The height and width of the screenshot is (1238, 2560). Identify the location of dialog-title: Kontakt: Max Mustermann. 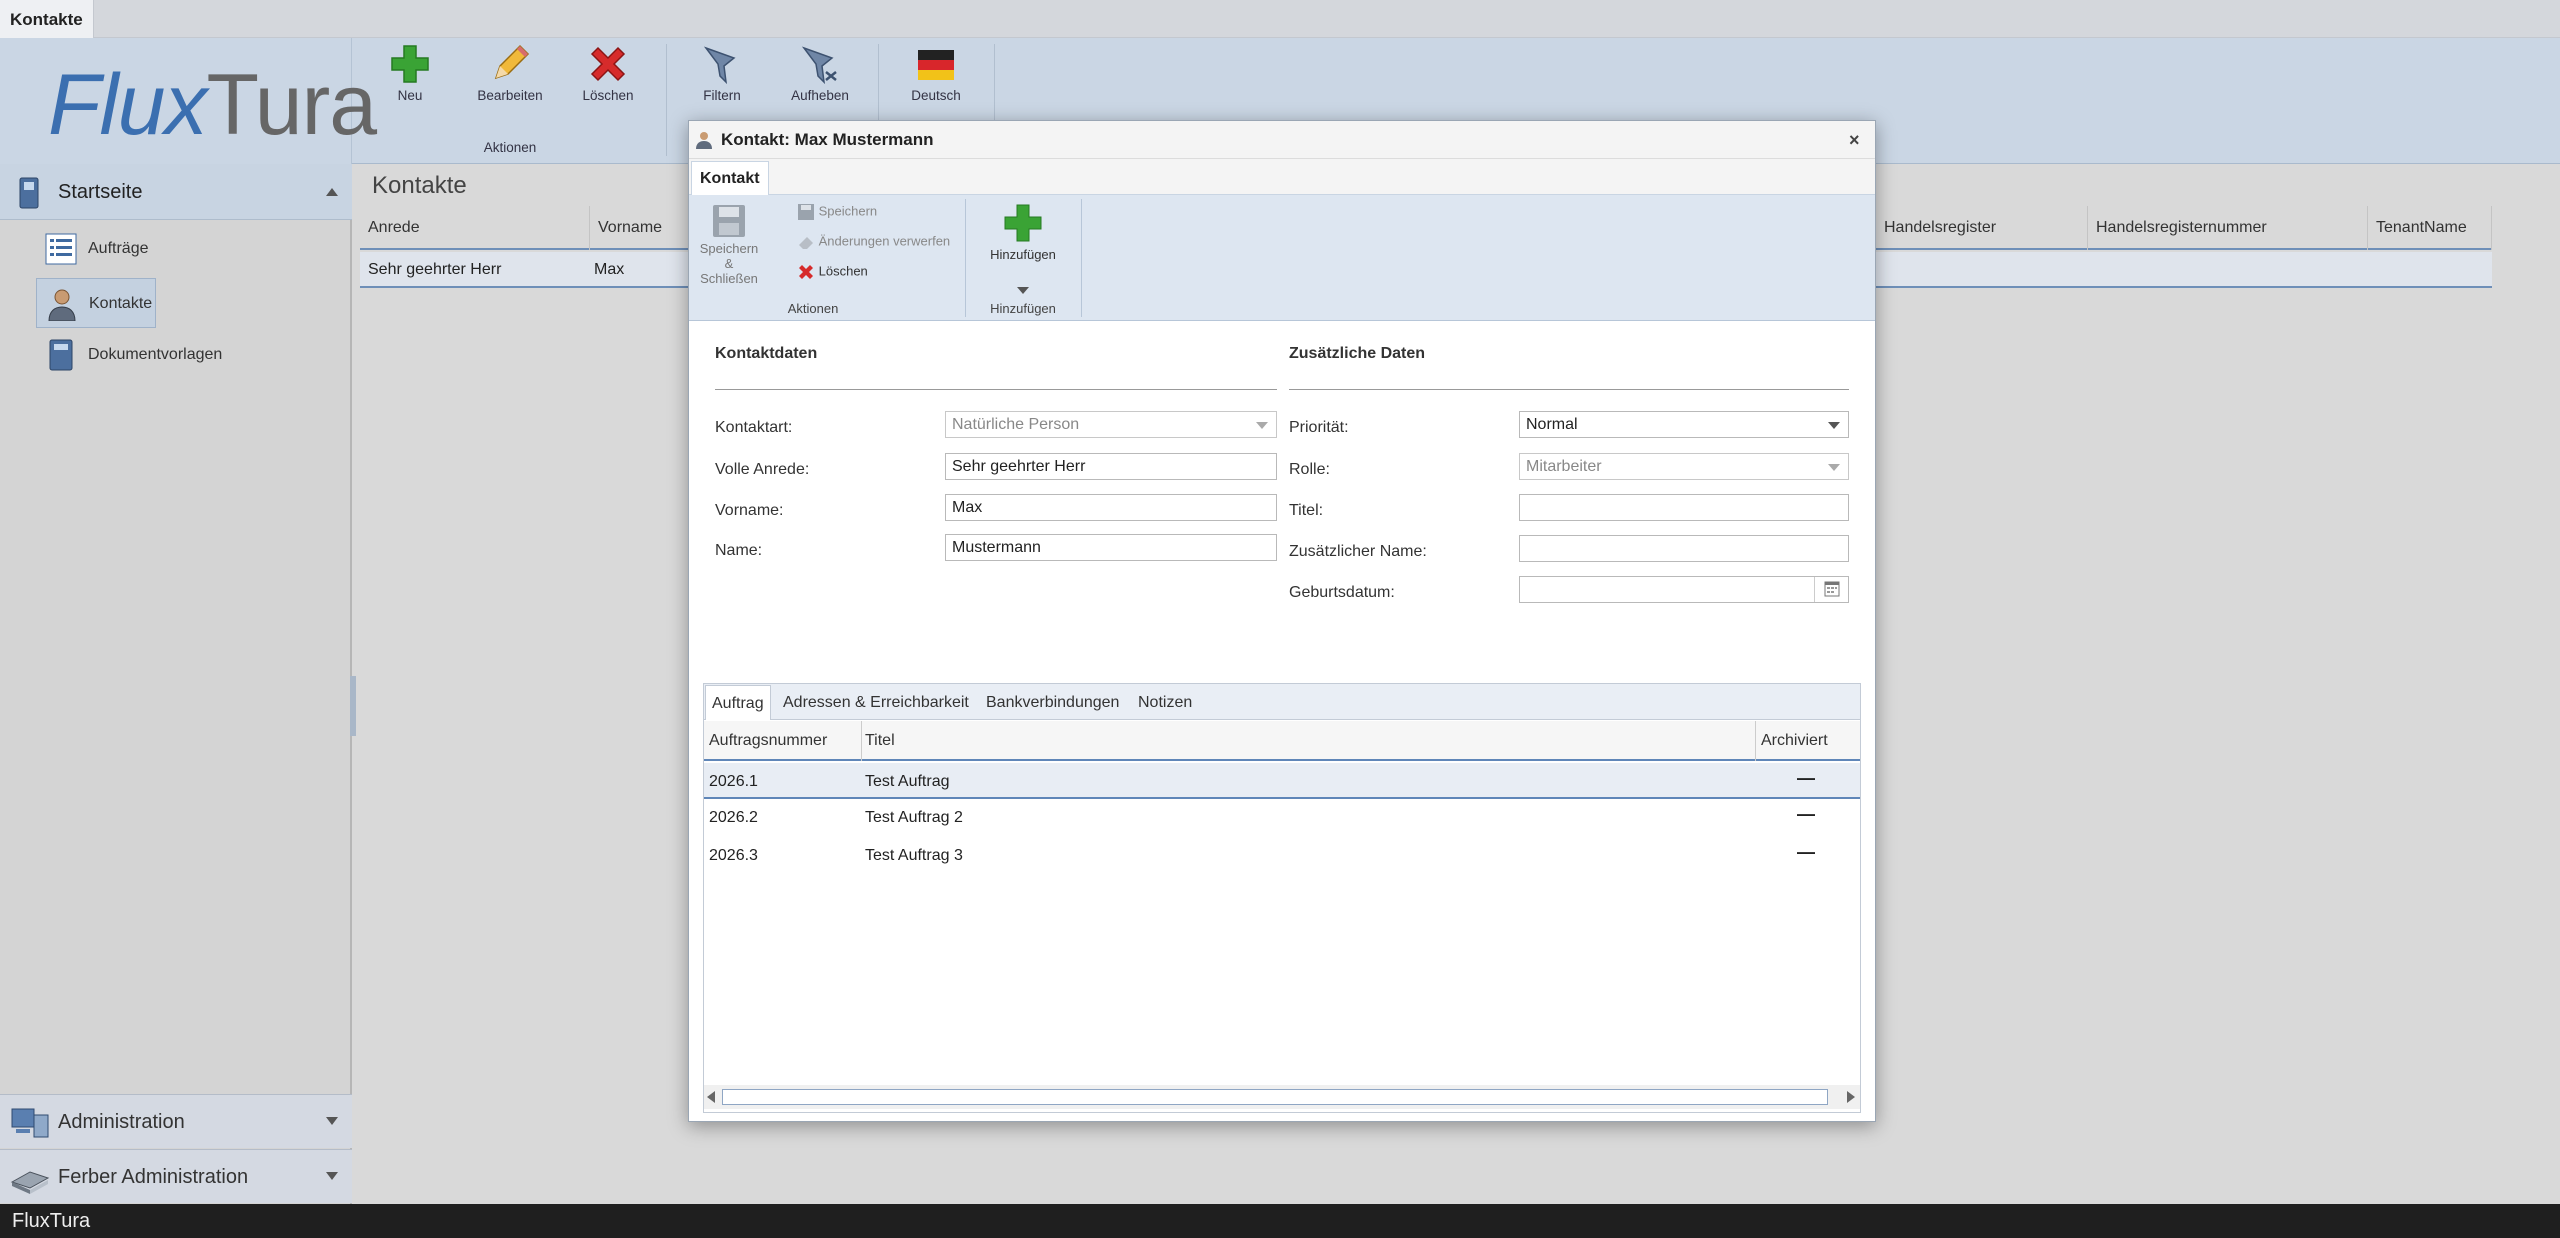
(827, 139).